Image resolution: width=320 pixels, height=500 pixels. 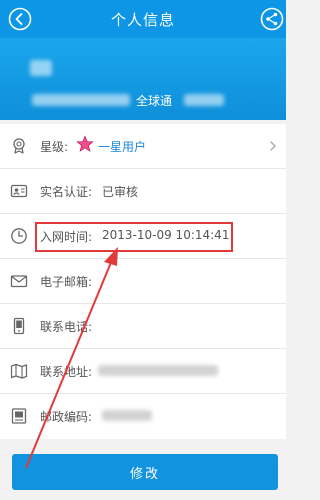 What do you see at coordinates (19, 281) in the screenshot?
I see `mail-icon` at bounding box center [19, 281].